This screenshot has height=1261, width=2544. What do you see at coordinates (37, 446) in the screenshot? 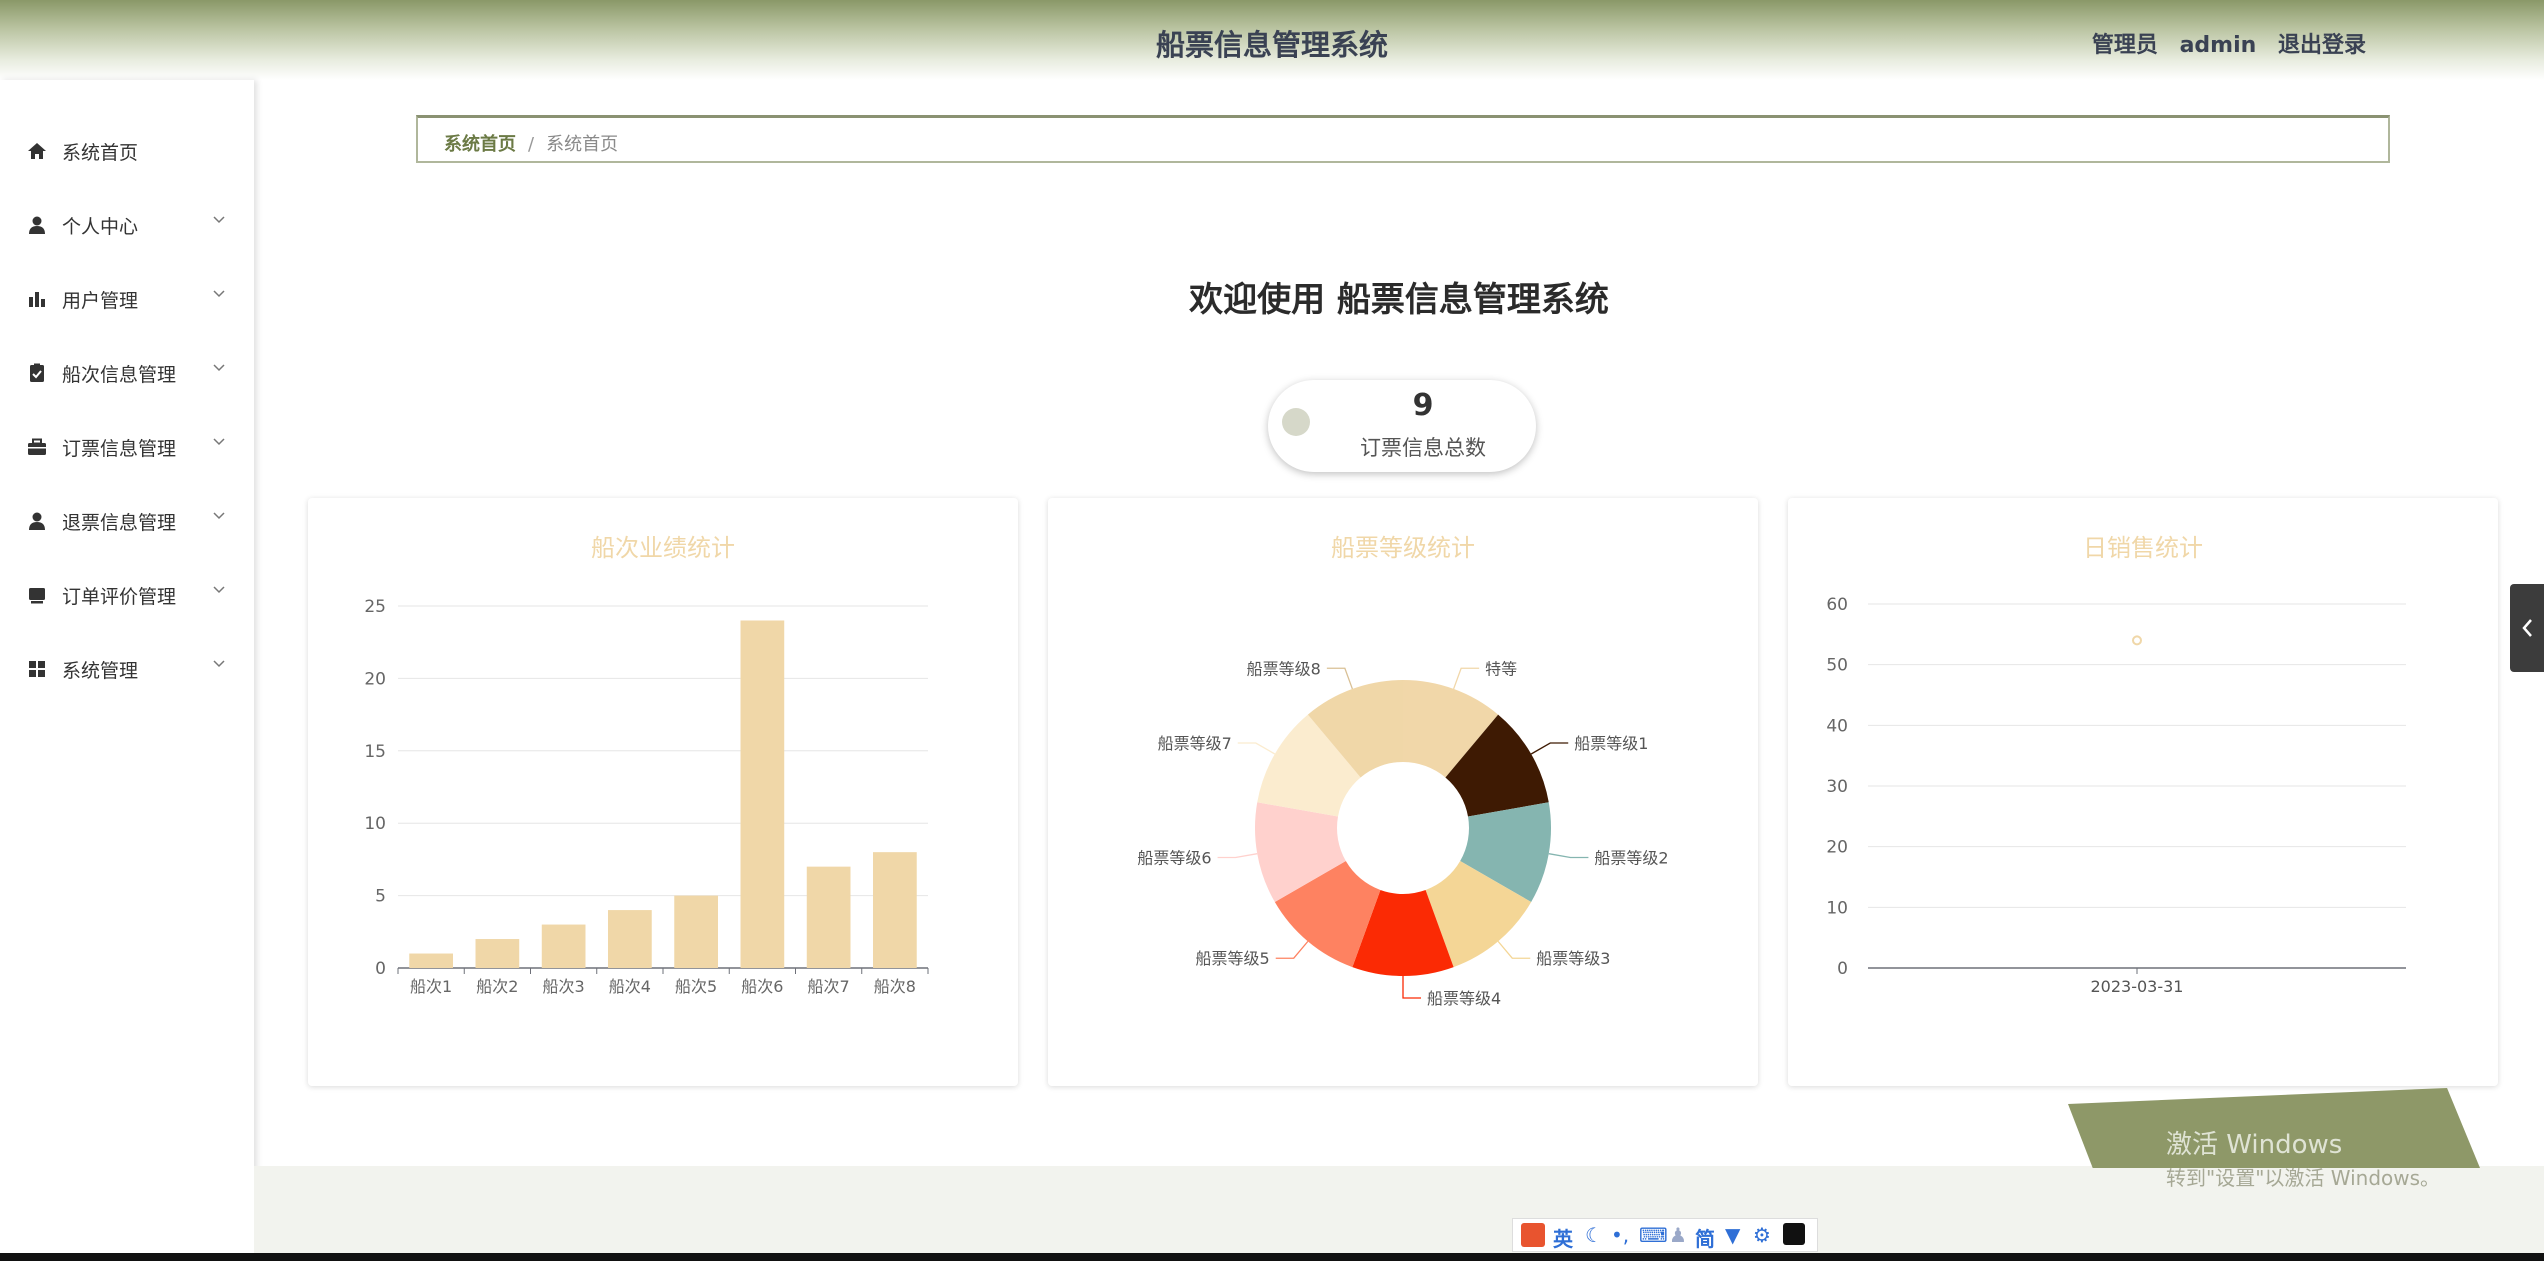
I see `briefcase-icon` at bounding box center [37, 446].